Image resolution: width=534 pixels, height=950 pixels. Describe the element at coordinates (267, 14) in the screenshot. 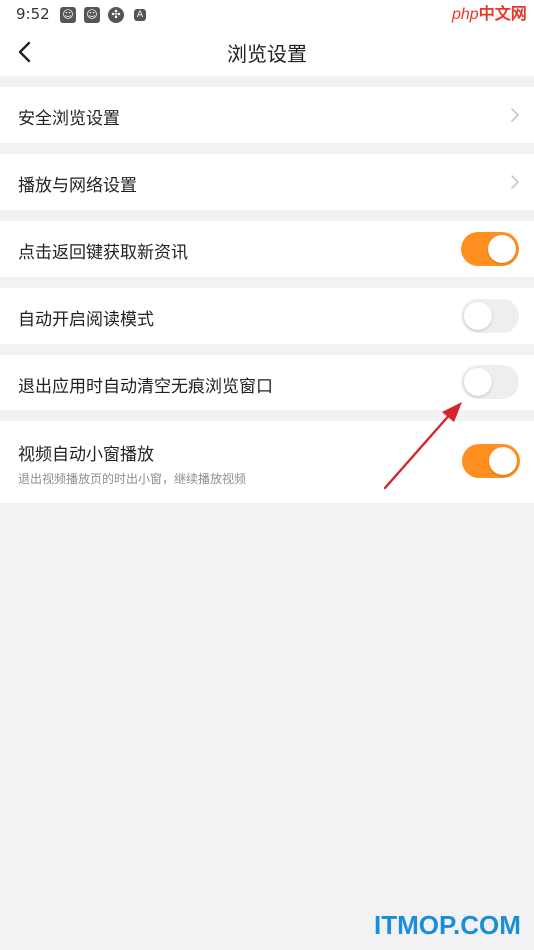

I see `status-bar: 9:52 ☺ ☺ ✣ A php中文网` at that location.